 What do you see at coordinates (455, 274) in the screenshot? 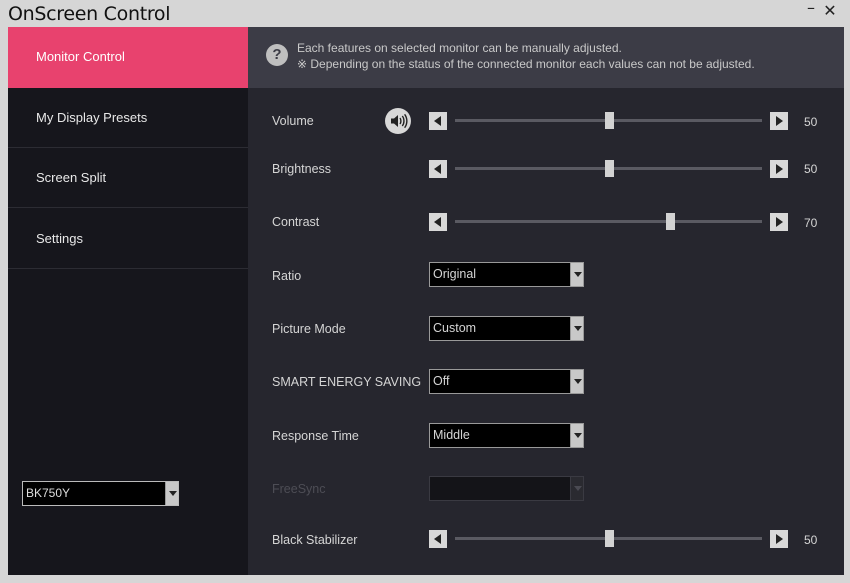
I see `ratio-value: Original` at bounding box center [455, 274].